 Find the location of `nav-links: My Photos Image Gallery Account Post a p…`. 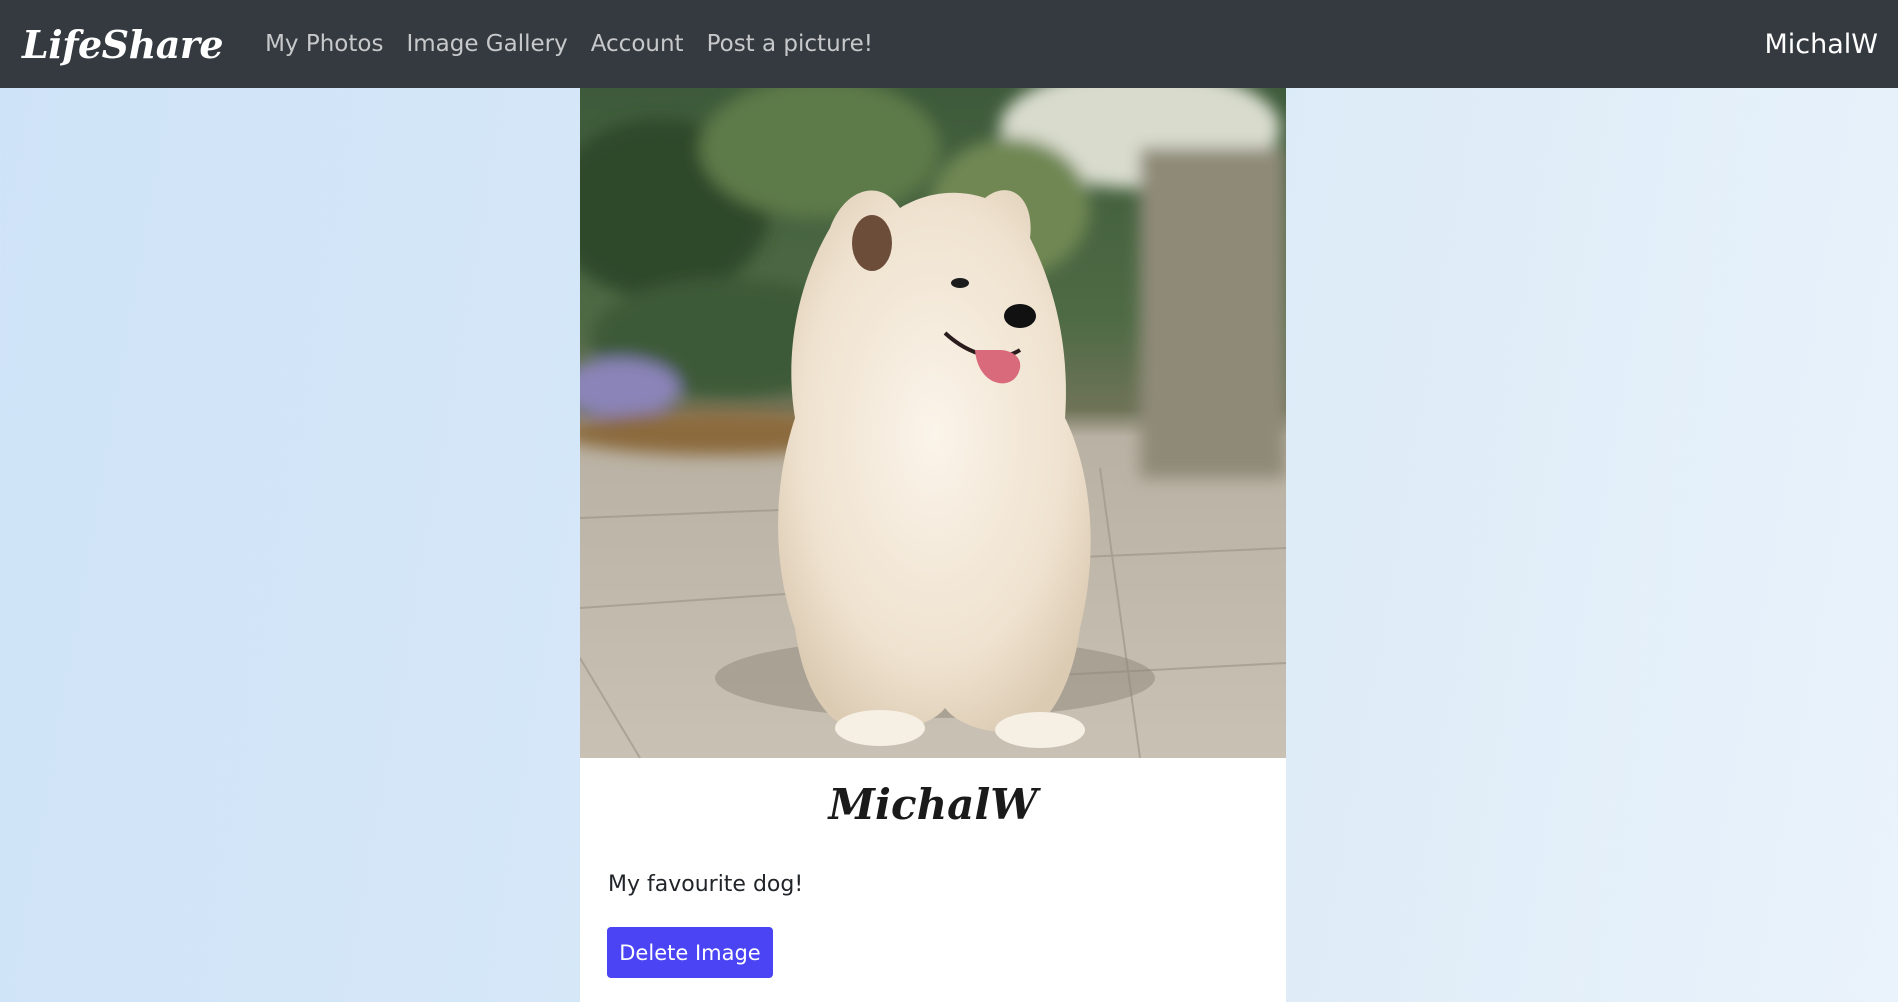

nav-links: My Photos Image Gallery Account Post a p… is located at coordinates (580, 44).